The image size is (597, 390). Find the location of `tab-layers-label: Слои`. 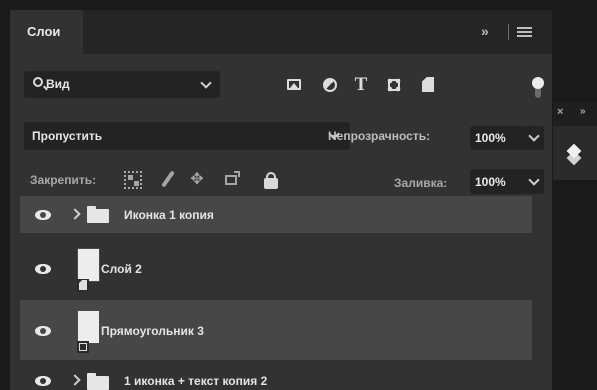

tab-layers-label: Слои is located at coordinates (44, 31).